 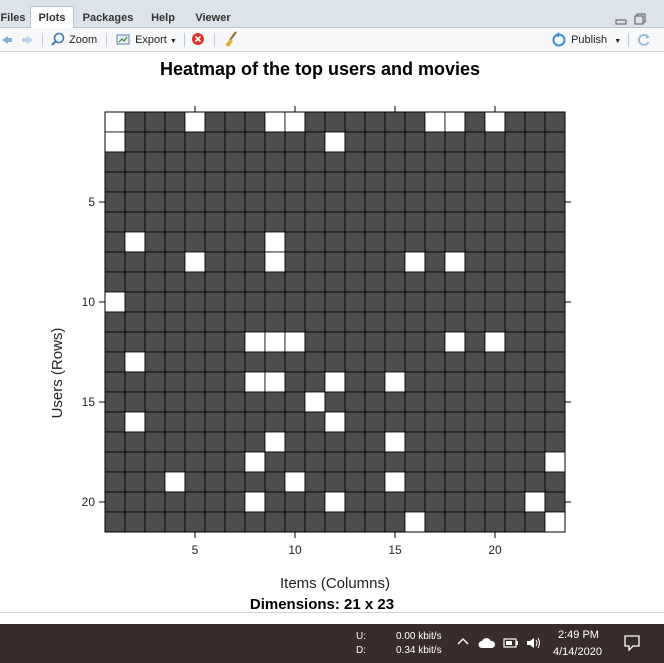 I want to click on battery-icon, so click(x=511, y=644).